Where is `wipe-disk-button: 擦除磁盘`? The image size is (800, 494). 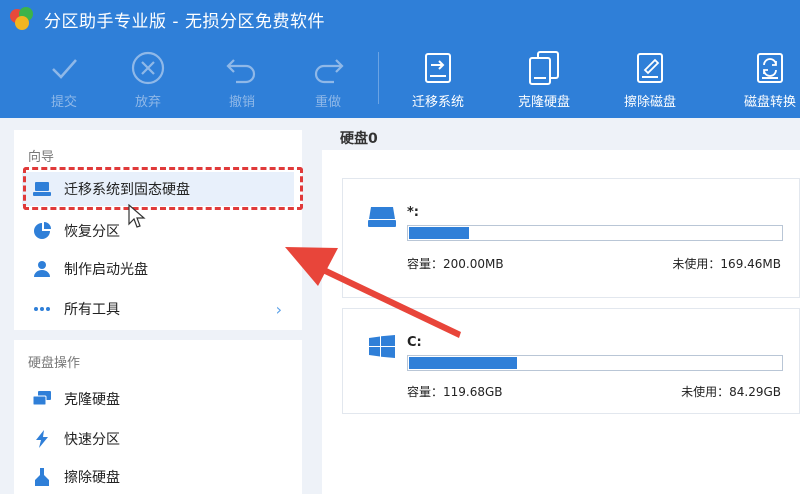
wipe-disk-button: 擦除磁盘 is located at coordinates (650, 78).